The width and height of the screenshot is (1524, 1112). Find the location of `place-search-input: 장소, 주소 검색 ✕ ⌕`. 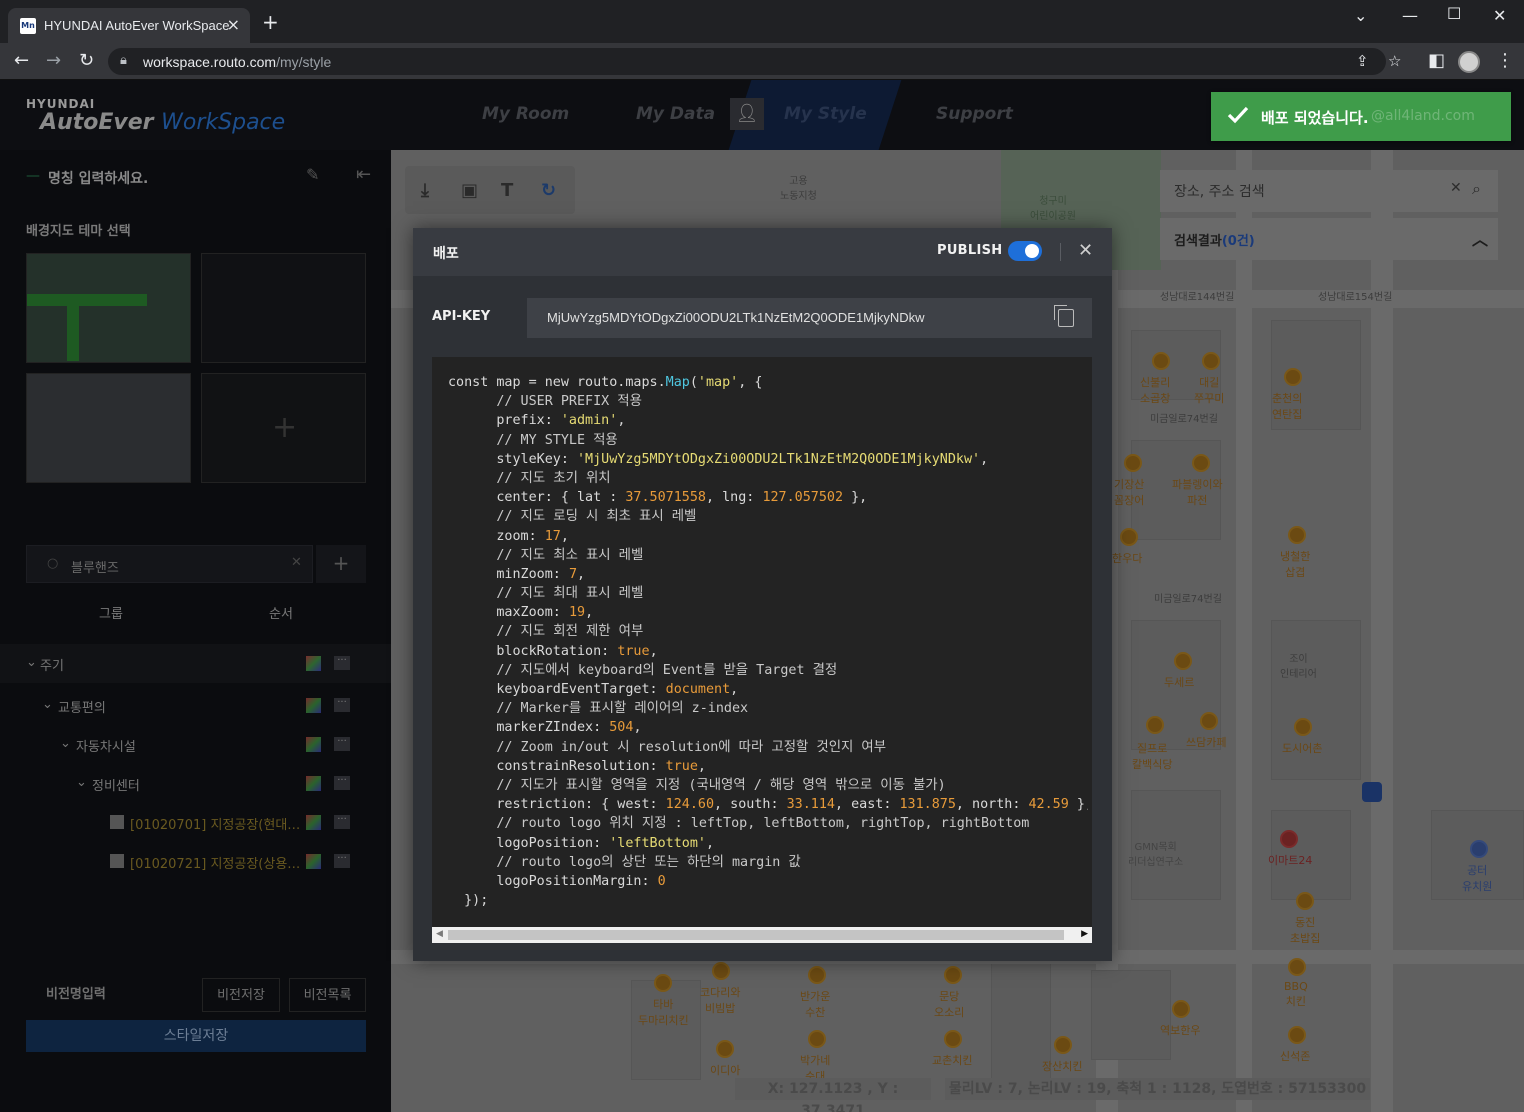

place-search-input: 장소, 주소 검색 ✕ ⌕ is located at coordinates (1329, 191).